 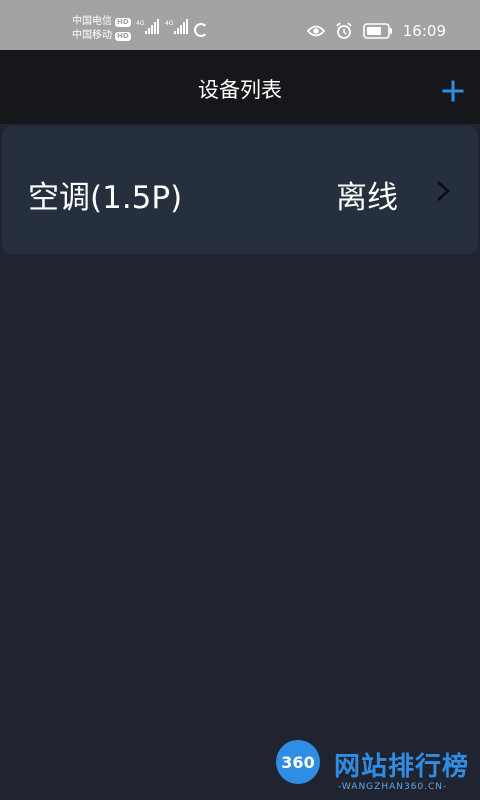 What do you see at coordinates (443, 191) in the screenshot?
I see `chevron-right-icon` at bounding box center [443, 191].